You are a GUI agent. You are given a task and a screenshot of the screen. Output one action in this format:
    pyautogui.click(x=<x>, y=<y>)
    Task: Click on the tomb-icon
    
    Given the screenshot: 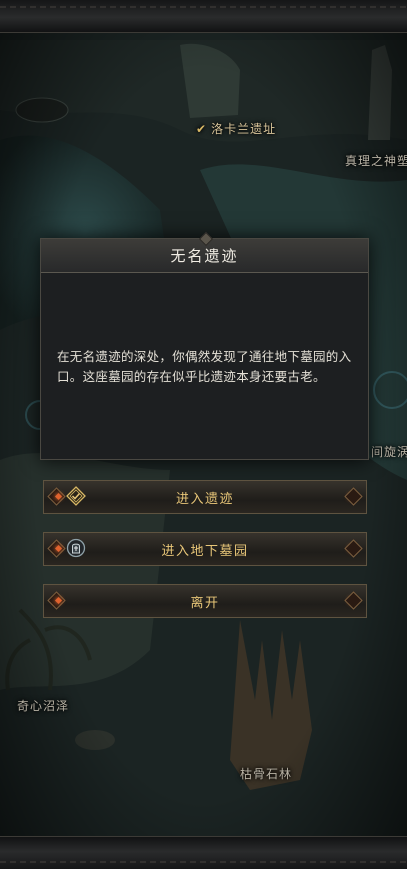 What is the action you would take?
    pyautogui.click(x=76, y=548)
    